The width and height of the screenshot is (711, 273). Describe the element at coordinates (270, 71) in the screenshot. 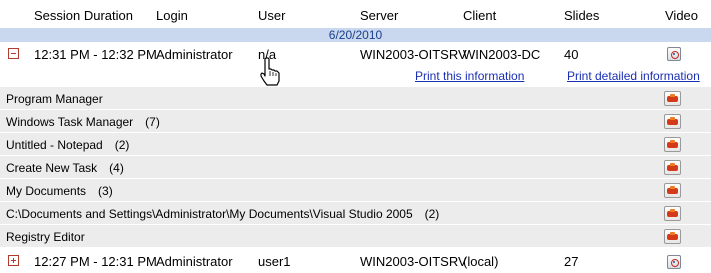

I see `hand-cursor-icon` at that location.